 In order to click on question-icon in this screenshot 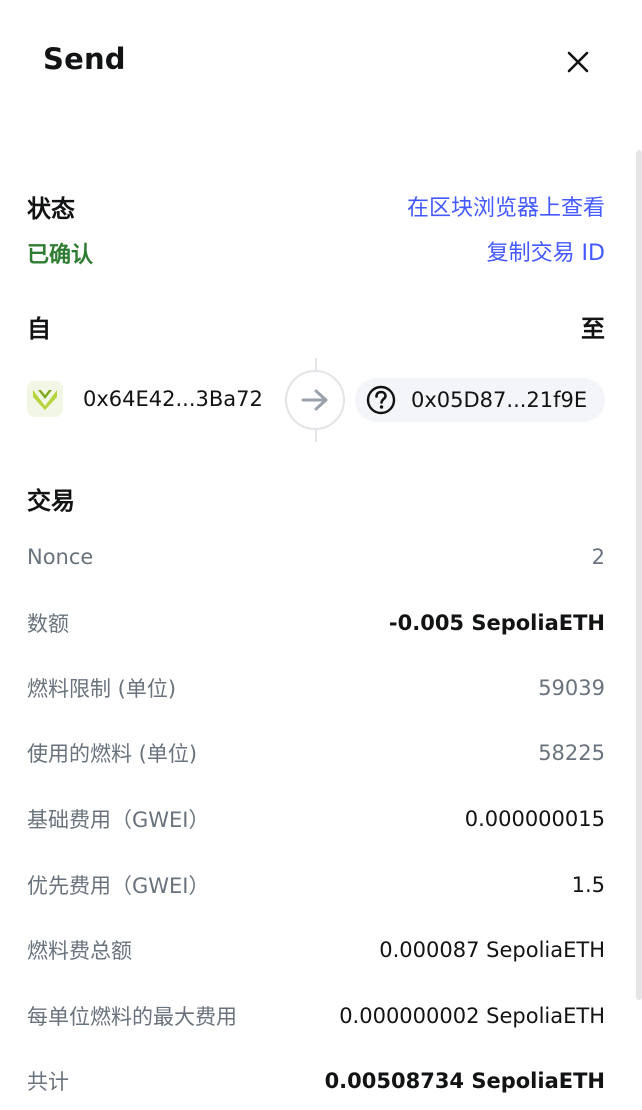, I will do `click(381, 400)`.